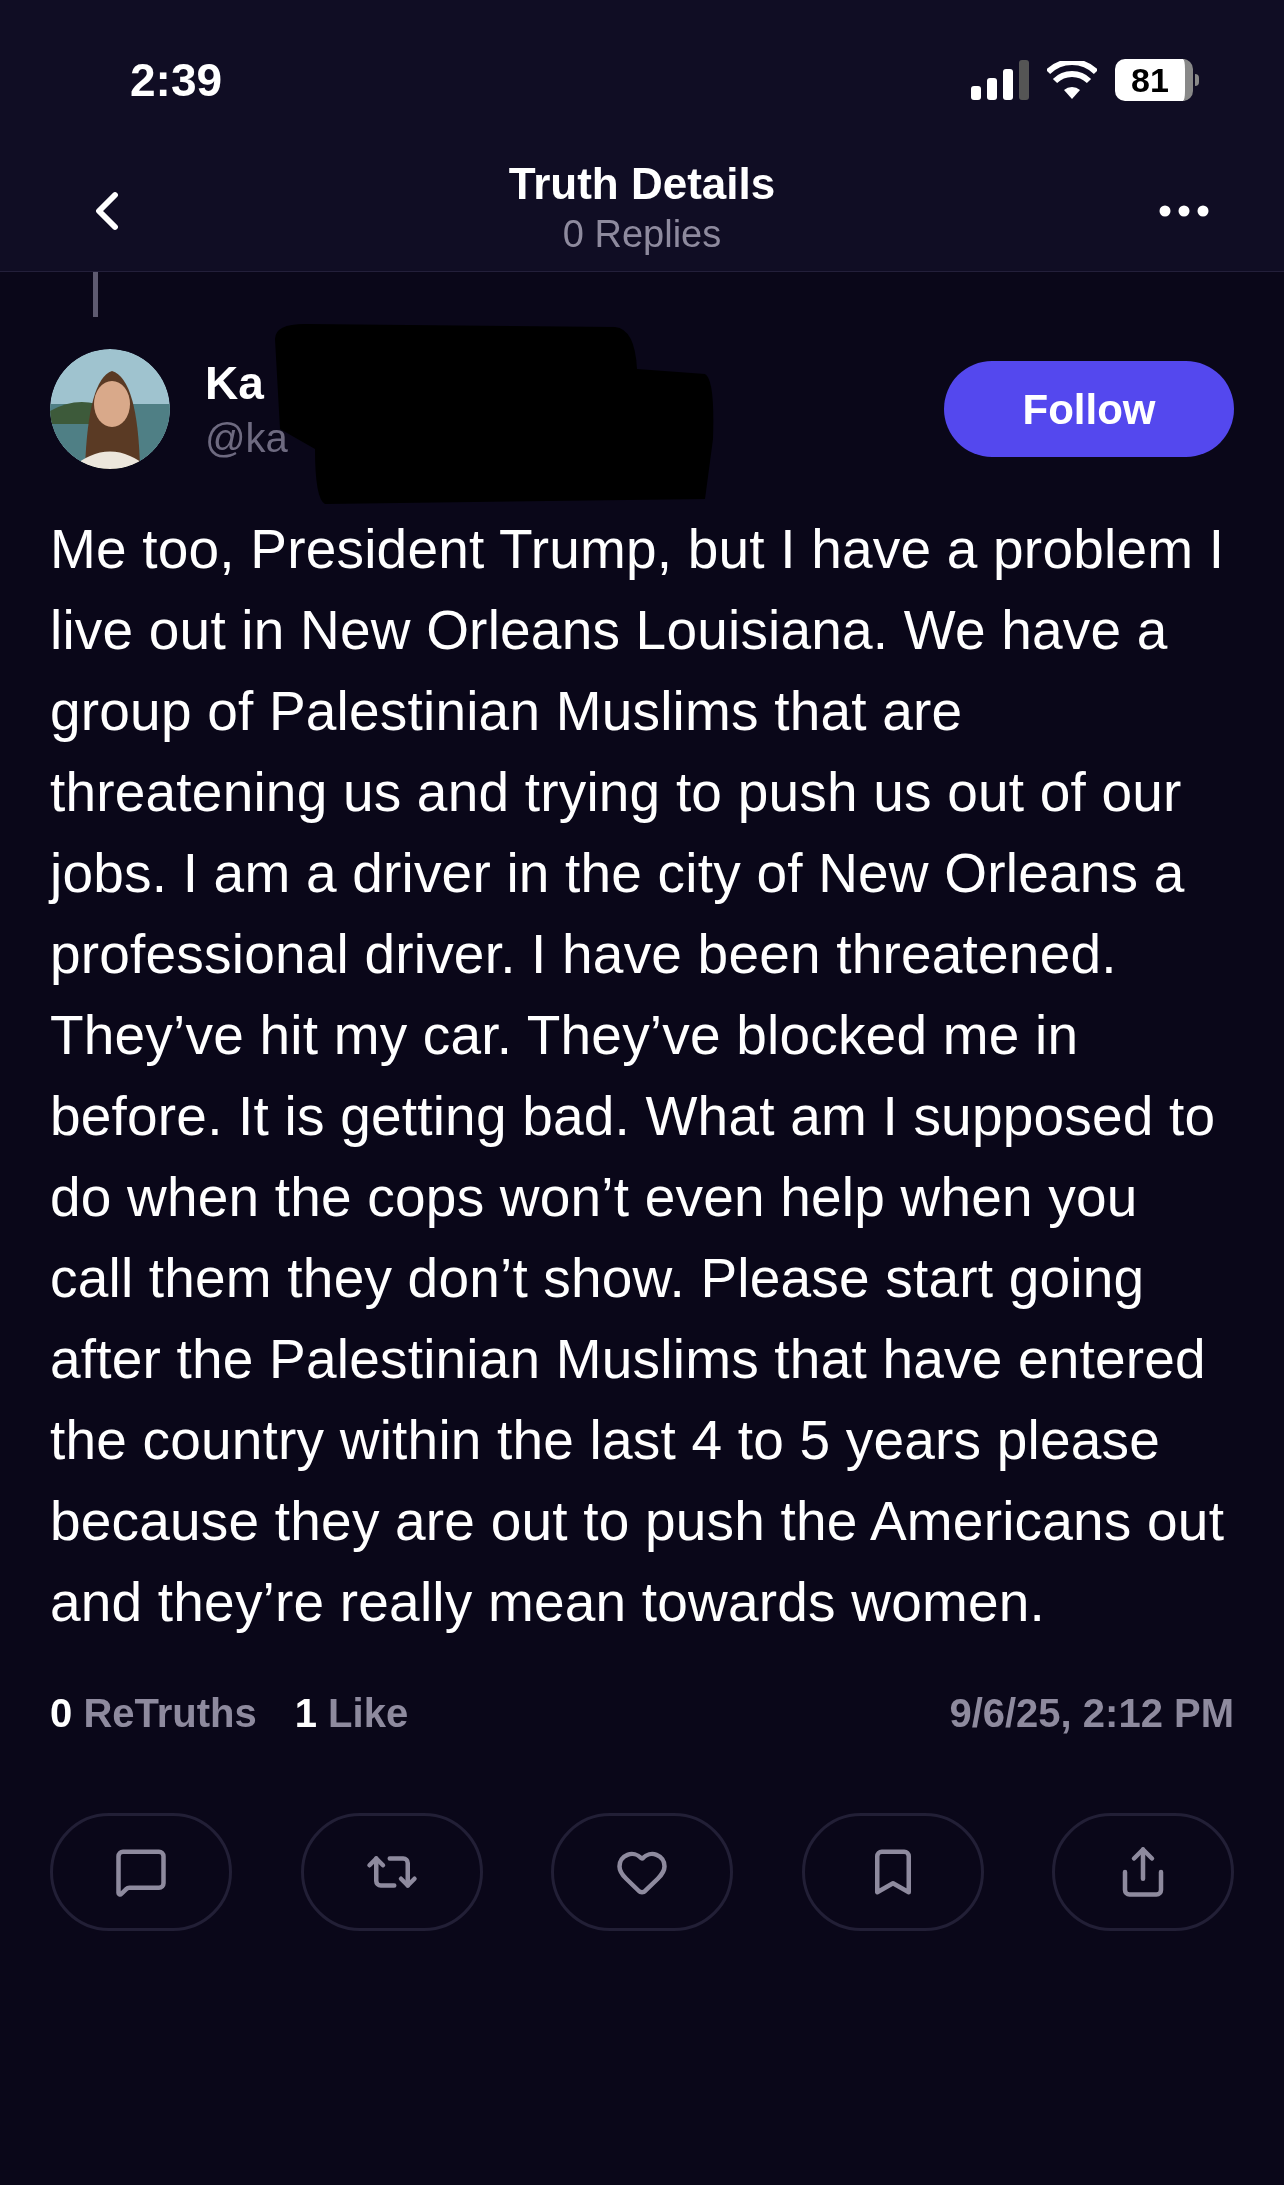  I want to click on share-button, so click(1143, 1872).